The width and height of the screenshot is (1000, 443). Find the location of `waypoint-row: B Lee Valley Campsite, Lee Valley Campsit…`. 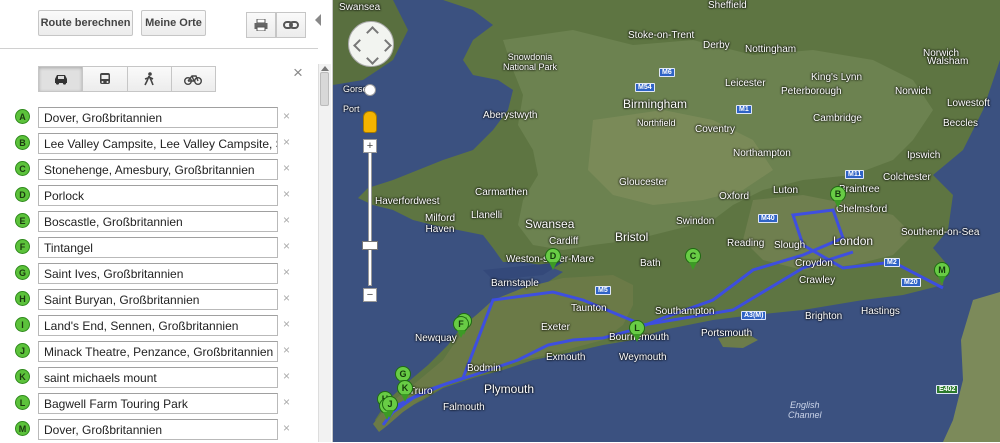

waypoint-row: B Lee Valley Campsite, Lee Valley Campsit… is located at coordinates (159, 144).